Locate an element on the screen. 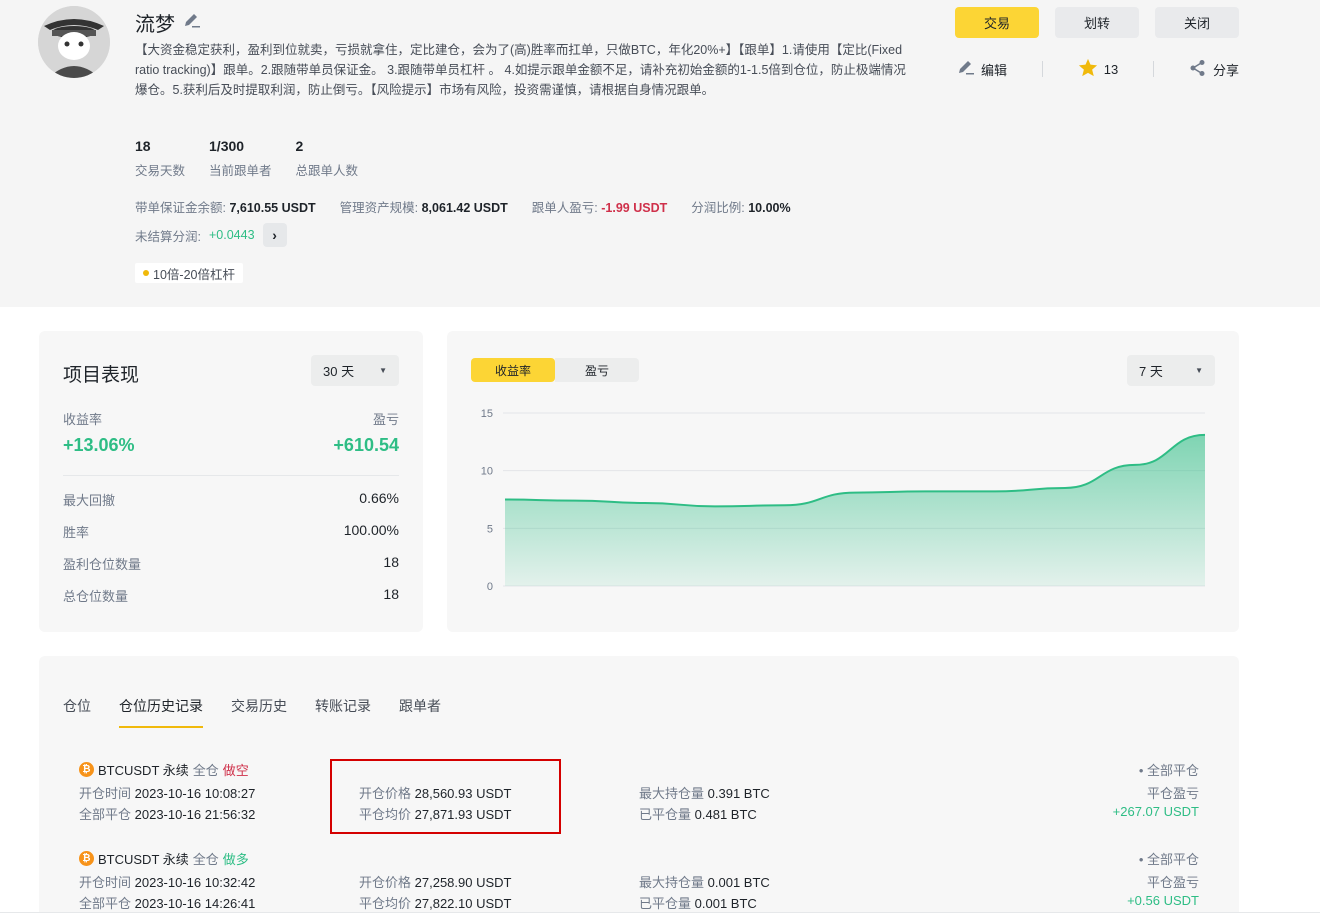  stat-total-followers: 2 总跟单人数 is located at coordinates (327, 158).